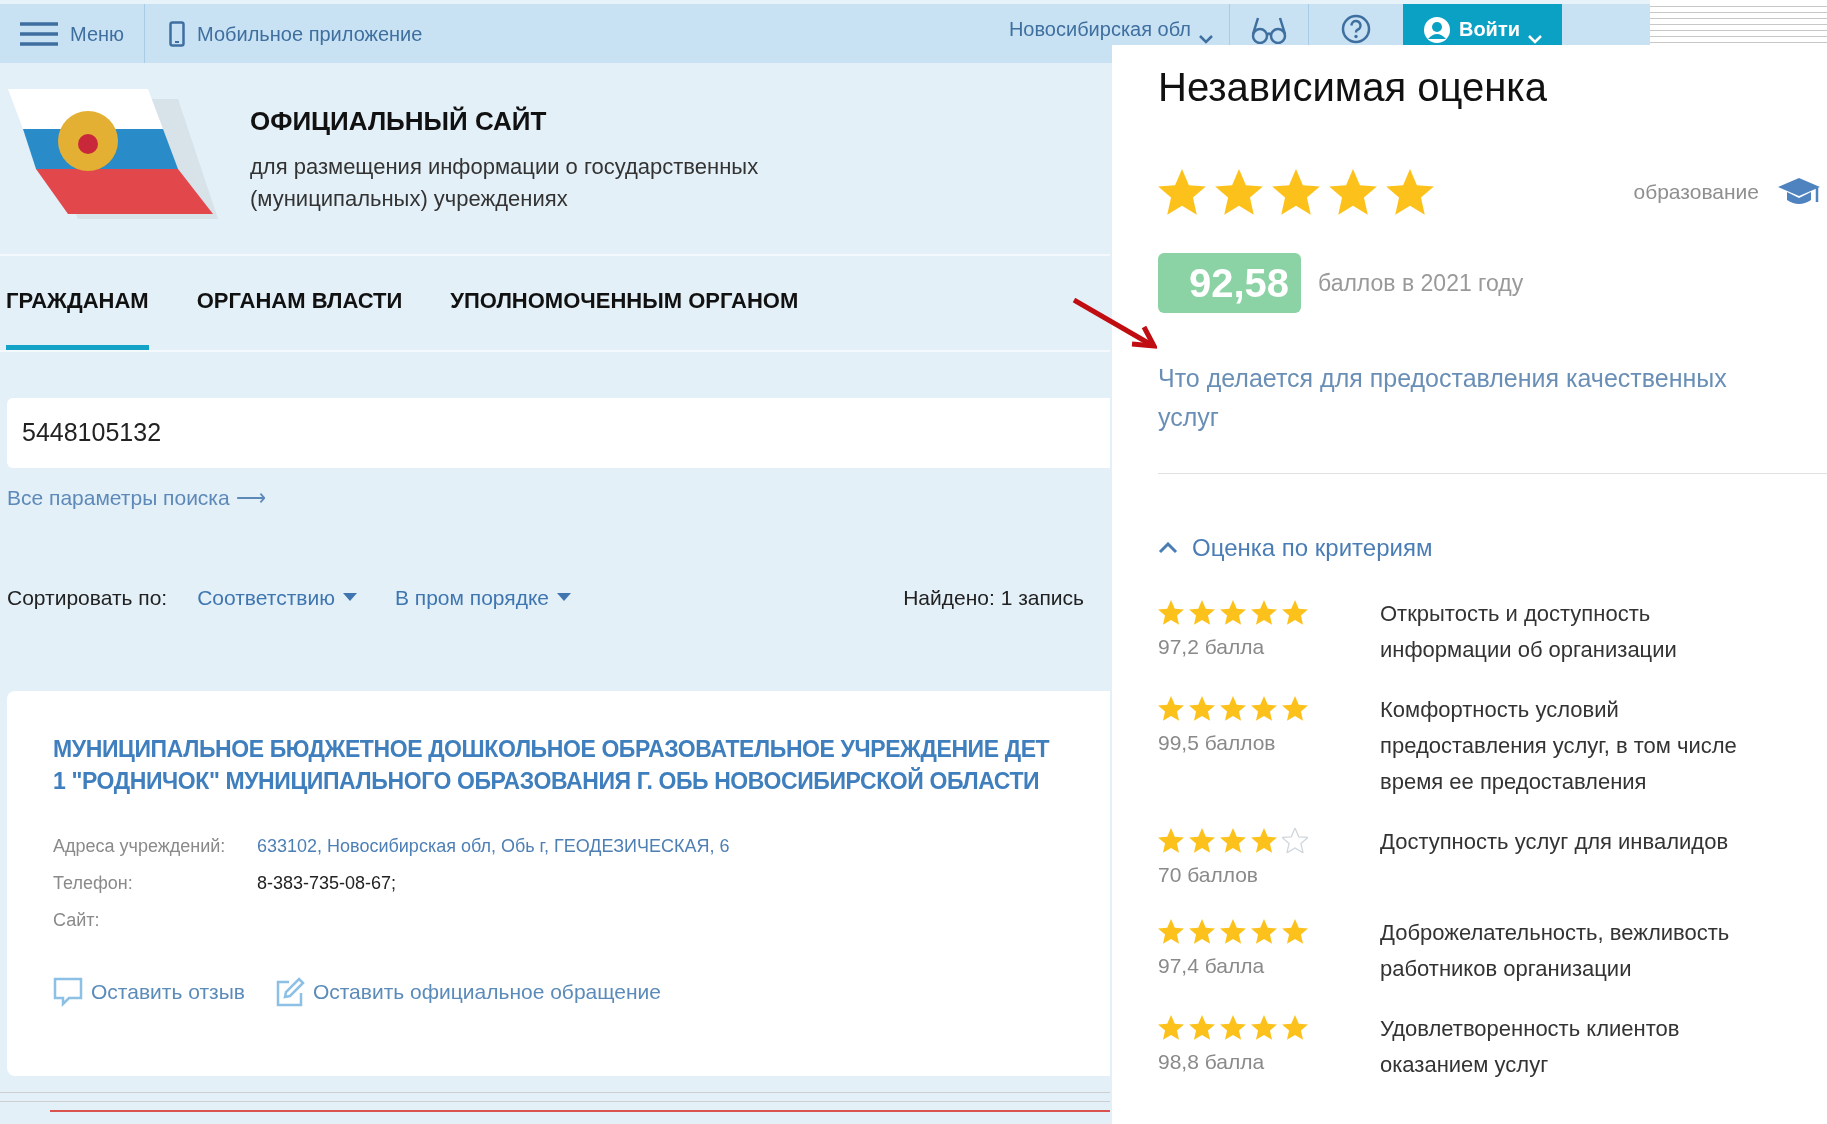 The width and height of the screenshot is (1827, 1124). I want to click on organization-title: 1 "РОДНИЧОК" МУНИЦИПАЛЬНОГО ОБРАЗОВАНИЯ Г. ОБЬ НОВОСИБИРСКОЙ ОБЛАСТИ, so click(581, 781).